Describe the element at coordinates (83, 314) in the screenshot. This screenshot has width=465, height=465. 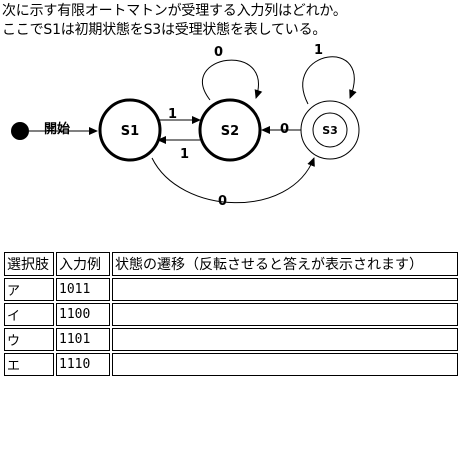
I see `row-input: 1100` at that location.